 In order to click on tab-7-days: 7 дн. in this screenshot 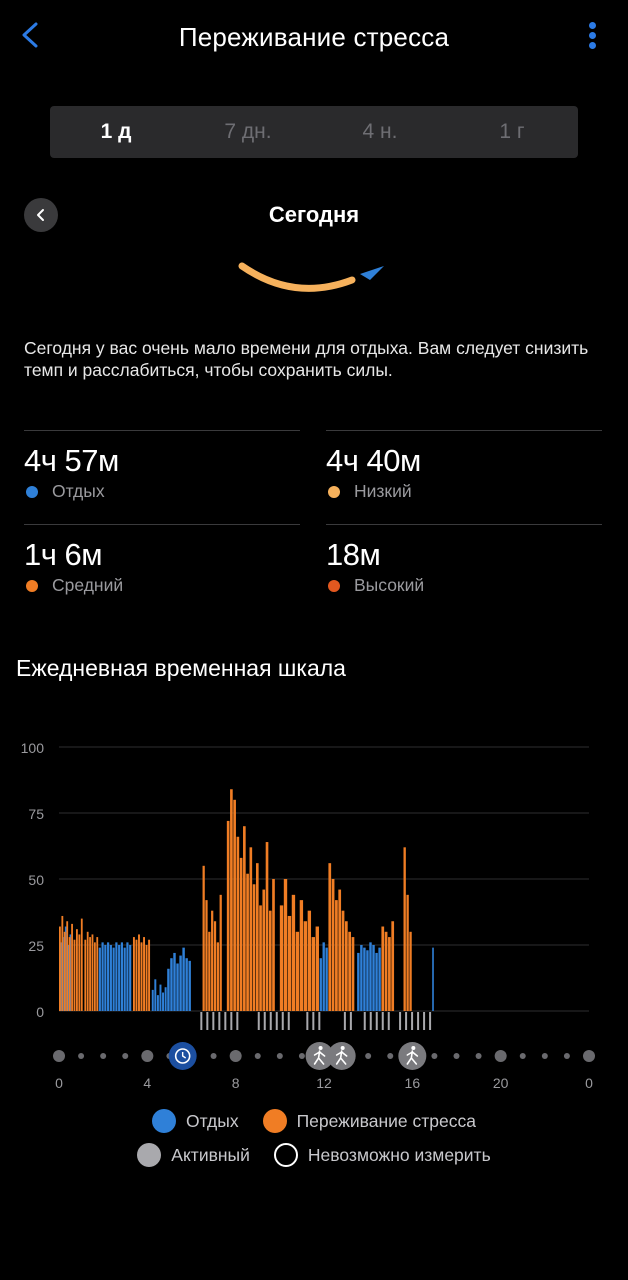, I will do `click(248, 132)`.